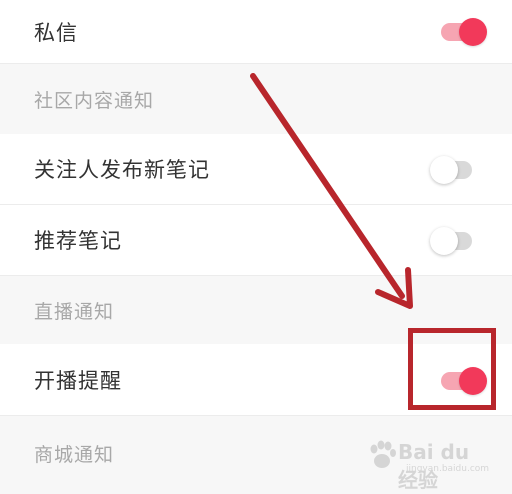  What do you see at coordinates (448, 469) in the screenshot?
I see `watermark-url: jingyan.baidu.com` at bounding box center [448, 469].